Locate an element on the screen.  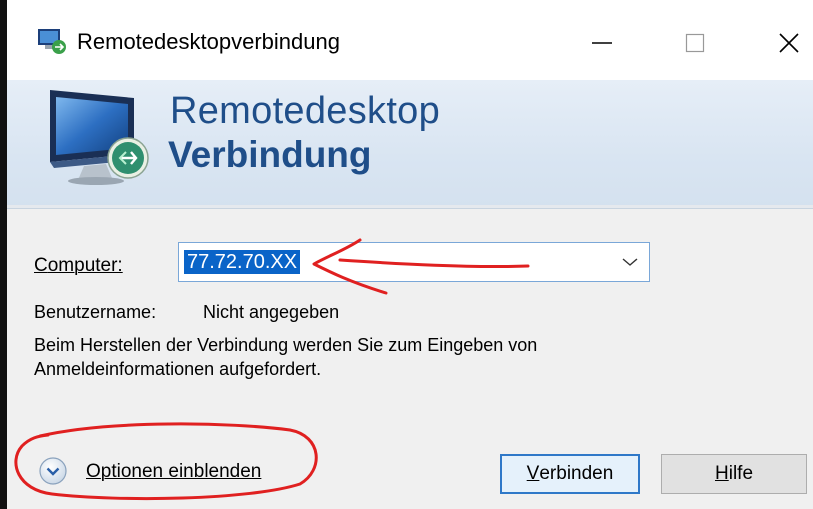
close-button is located at coordinates (786, 43).